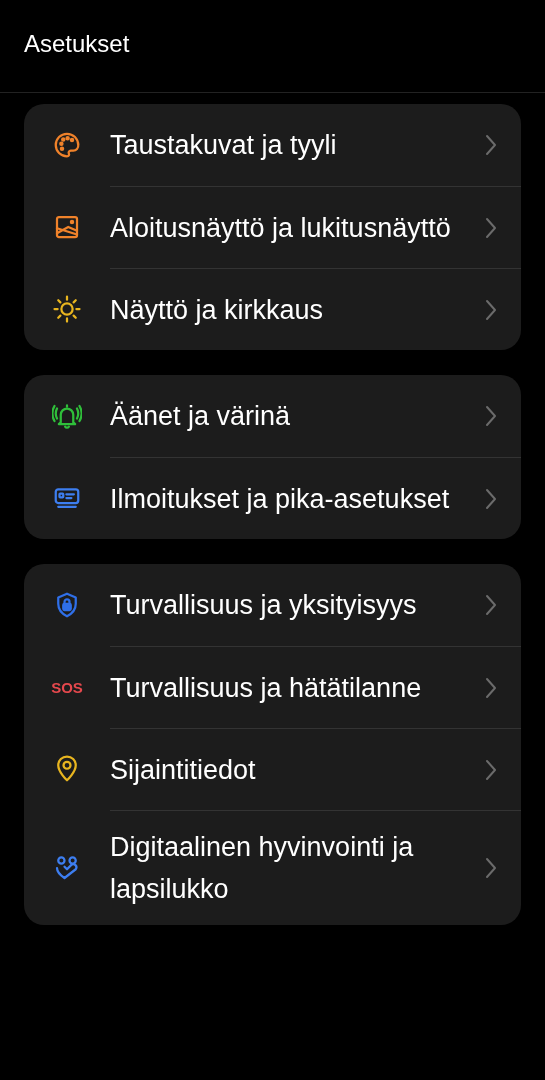 This screenshot has width=545, height=1080. Describe the element at coordinates (183, 770) in the screenshot. I see `item-label: Sijaintitiedot` at that location.